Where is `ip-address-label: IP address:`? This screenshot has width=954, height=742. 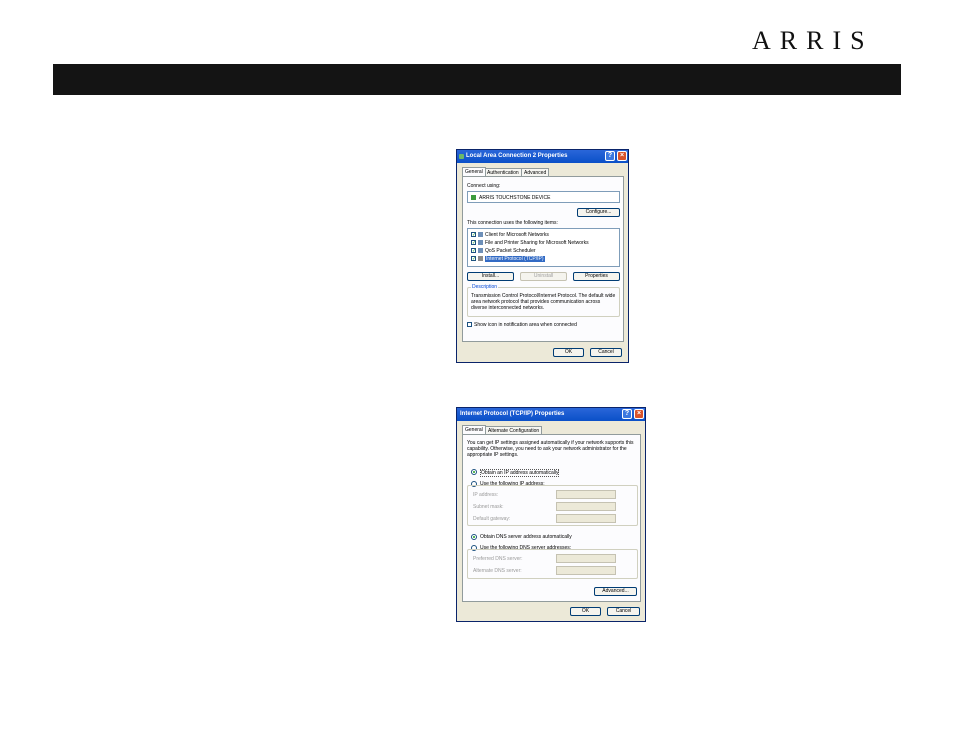
ip-address-label: IP address: is located at coordinates (486, 495).